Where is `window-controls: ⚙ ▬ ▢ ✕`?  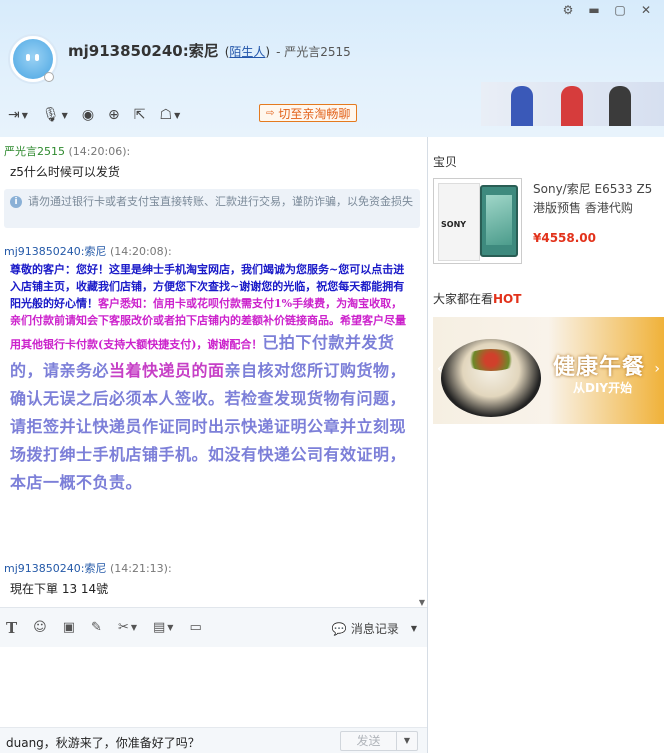 window-controls: ⚙ ▬ ▢ ✕ is located at coordinates (607, 10).